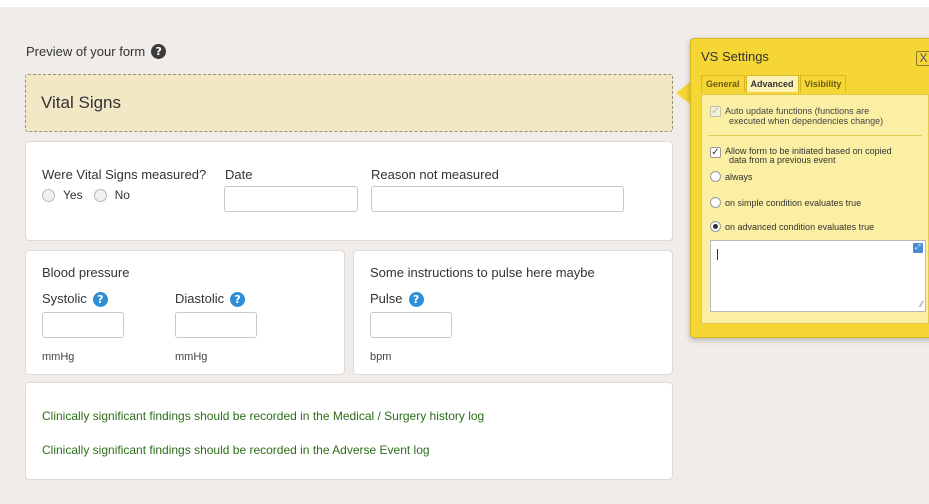 This screenshot has height=504, width=929. What do you see at coordinates (64, 298) in the screenshot?
I see `systolic-label: Systolic` at bounding box center [64, 298].